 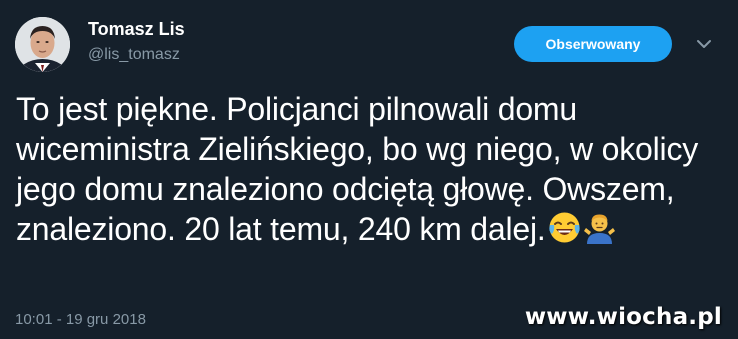 What do you see at coordinates (564, 227) in the screenshot?
I see `face-with-tears-of-joy-icon` at bounding box center [564, 227].